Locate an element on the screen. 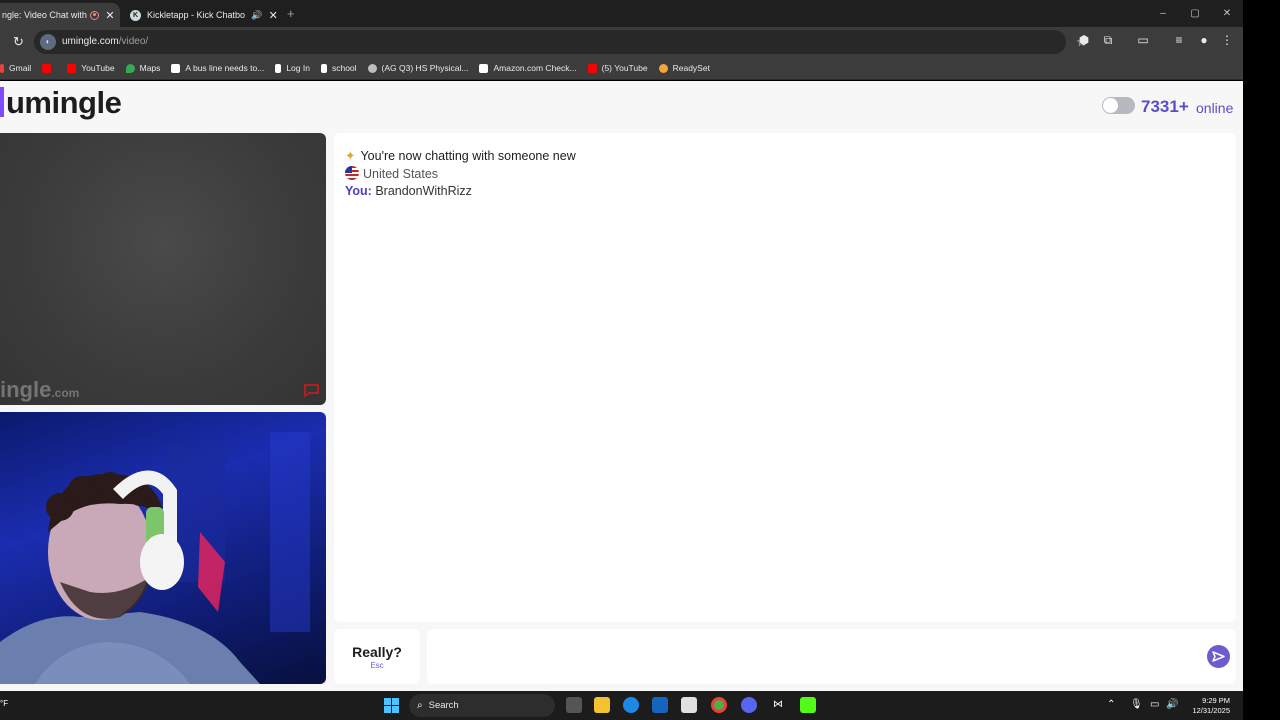  microphone-icon: 🎙 is located at coordinates (1136, 704).